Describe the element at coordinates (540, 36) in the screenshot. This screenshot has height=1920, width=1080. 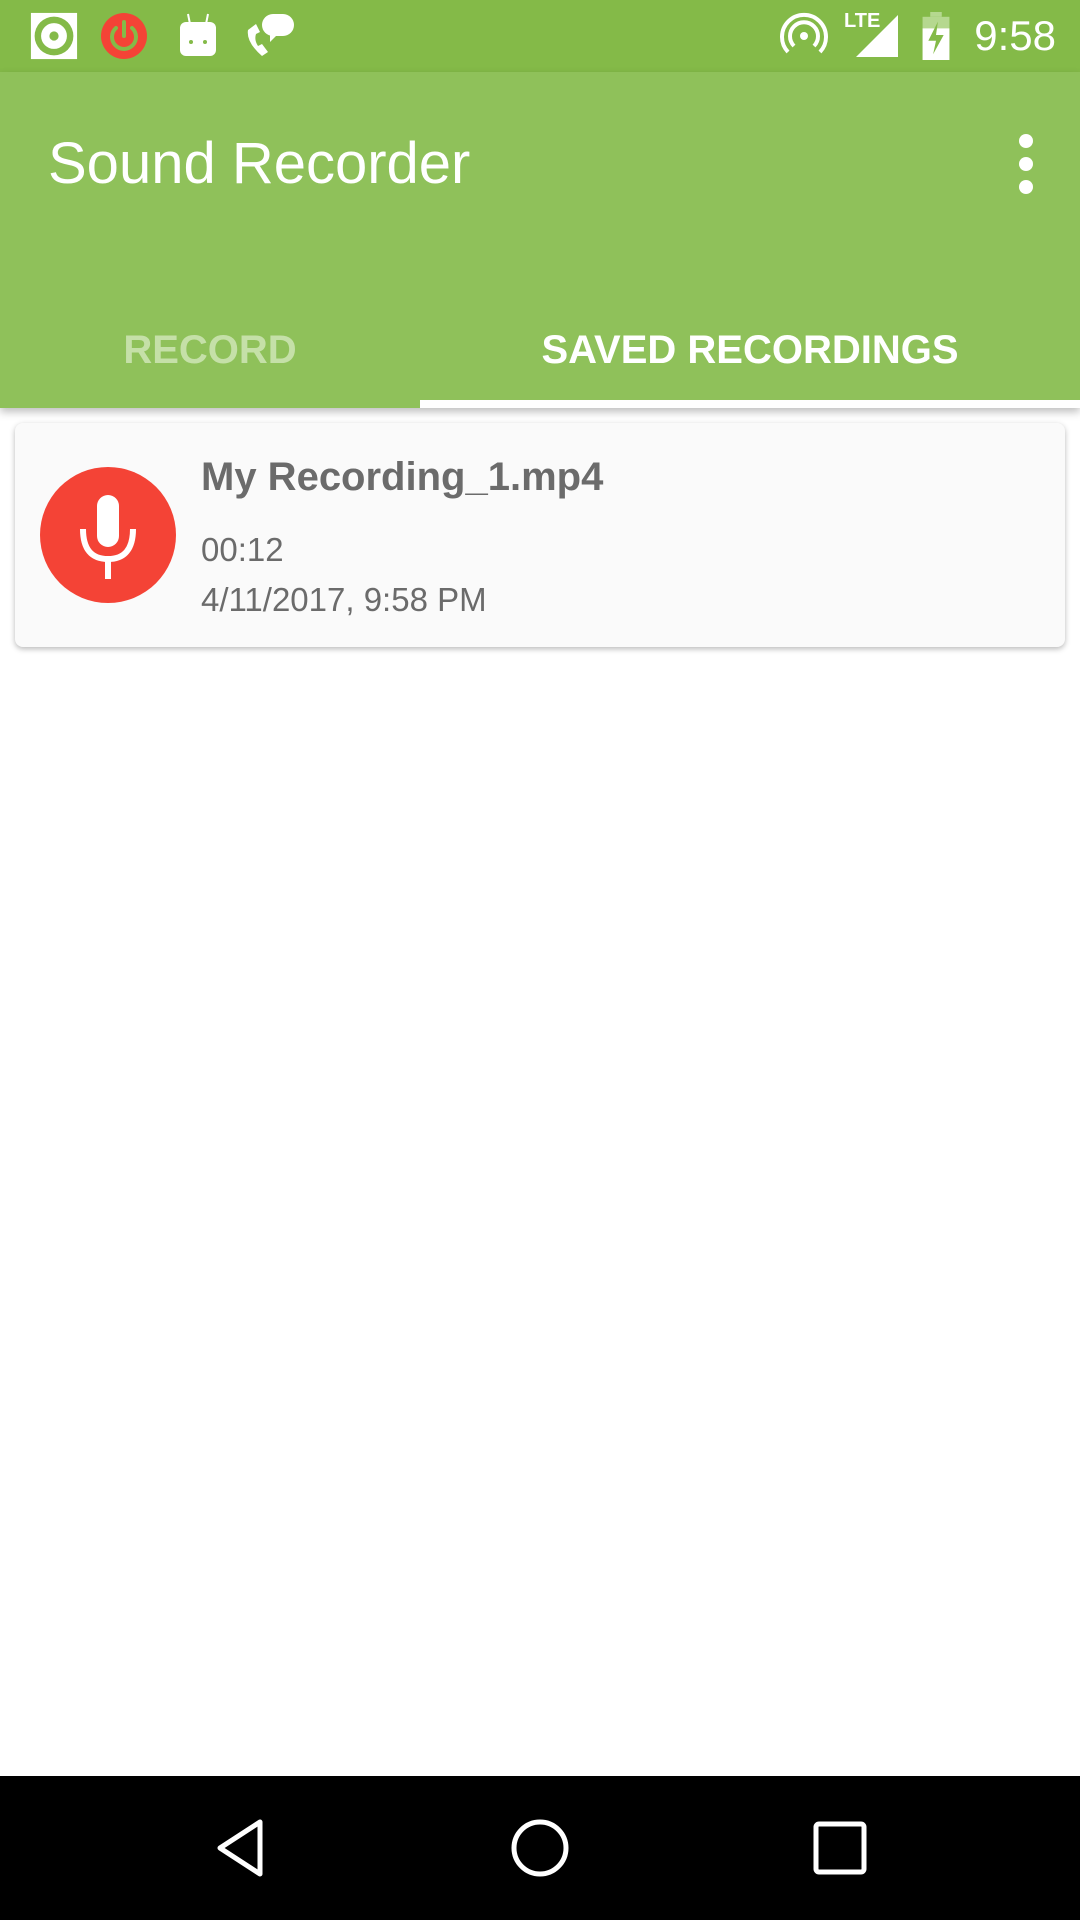
I see `status-bar: LTE 9:58` at that location.